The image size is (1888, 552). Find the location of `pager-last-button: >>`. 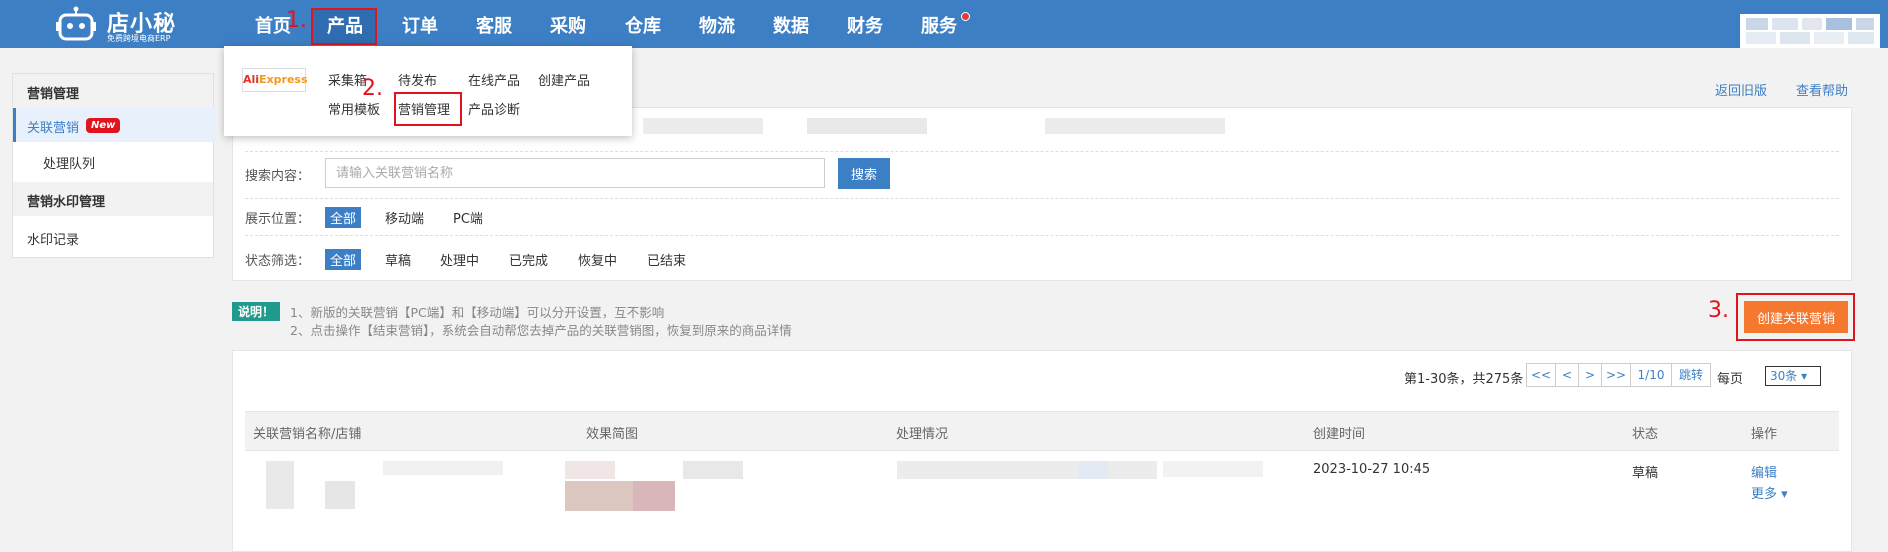

pager-last-button: >> is located at coordinates (1616, 375).